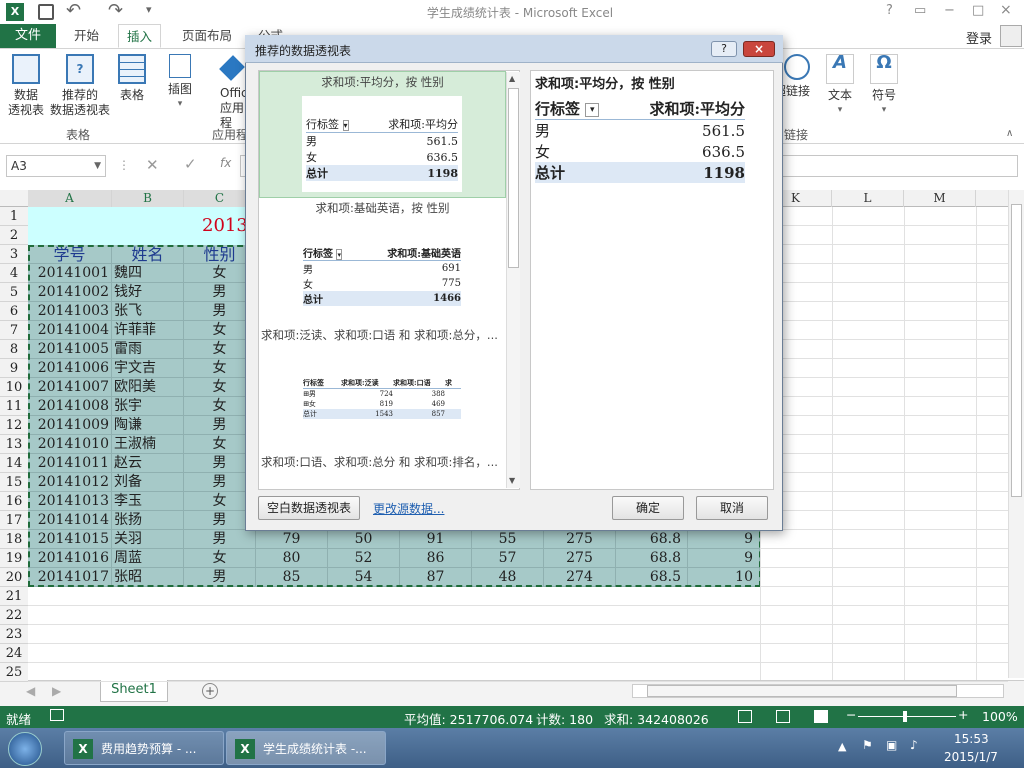  What do you see at coordinates (180, 83) in the screenshot?
I see `illustrations-button: 插图 ▾` at bounding box center [180, 83].